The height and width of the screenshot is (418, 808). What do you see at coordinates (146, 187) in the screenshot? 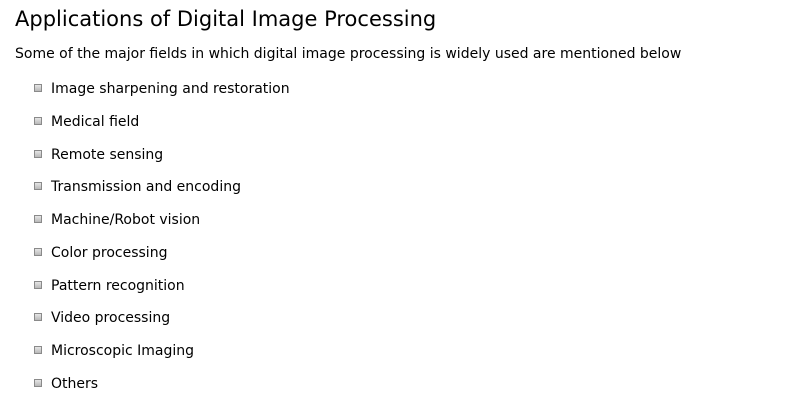
I see `list-item-label: Transmission and encoding` at bounding box center [146, 187].